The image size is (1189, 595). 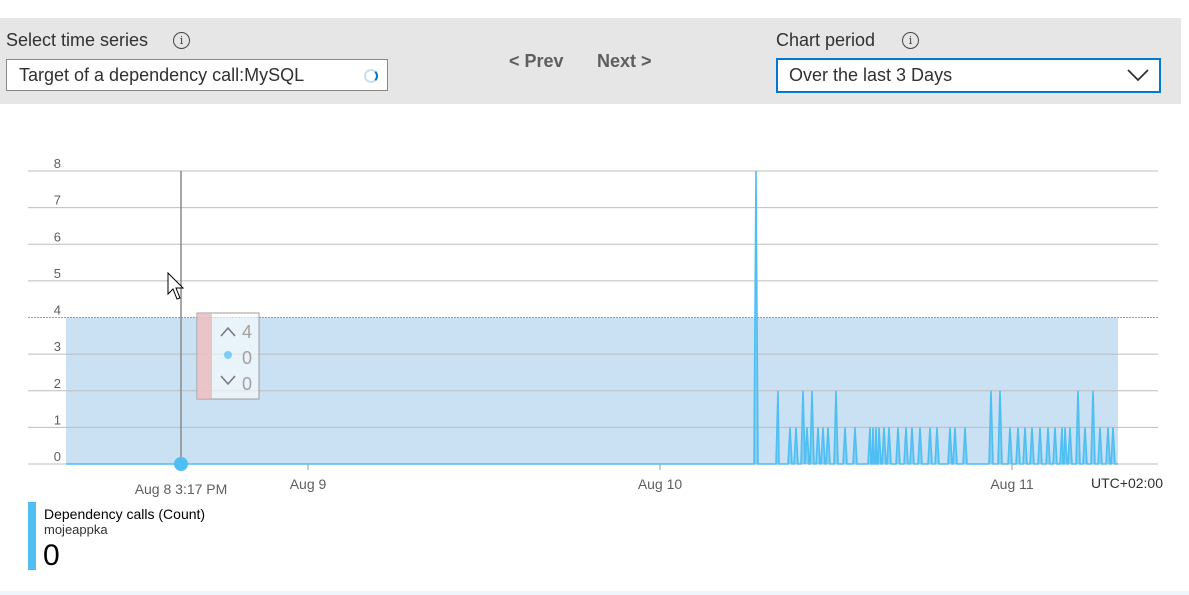 I want to click on chart-period-select: Over the last 3 Days, so click(x=968, y=75).